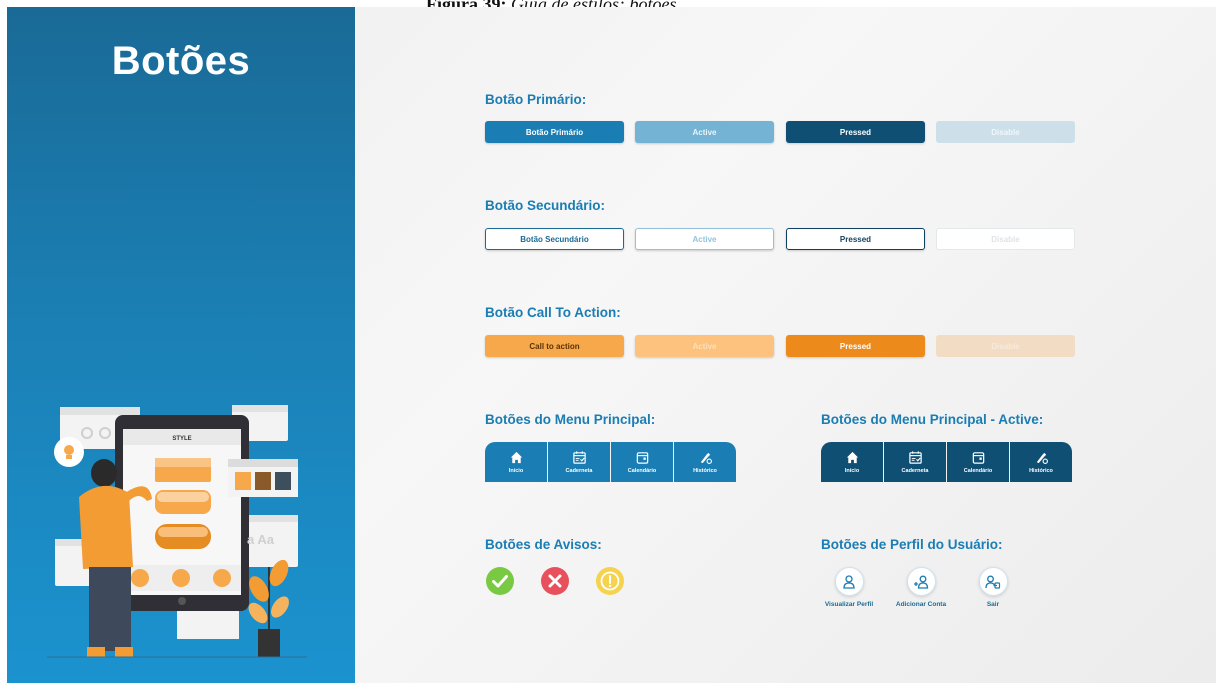  I want to click on menu-item-inicio-active: Início, so click(852, 462).